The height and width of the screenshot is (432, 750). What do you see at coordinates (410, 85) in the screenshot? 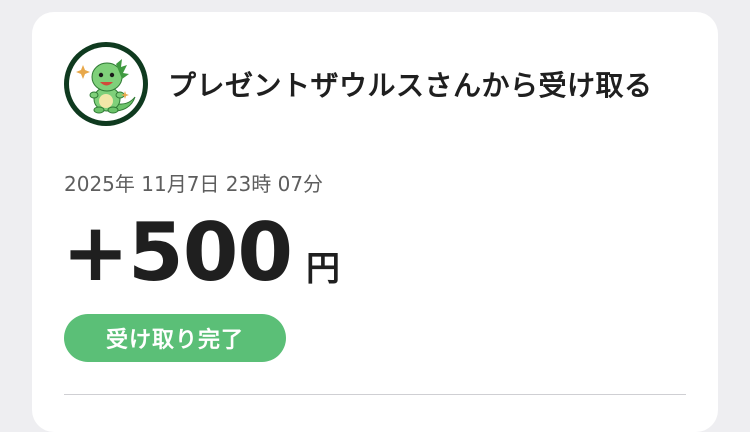
I see `sender-title: プレゼントザウルスさんから受け取る` at bounding box center [410, 85].